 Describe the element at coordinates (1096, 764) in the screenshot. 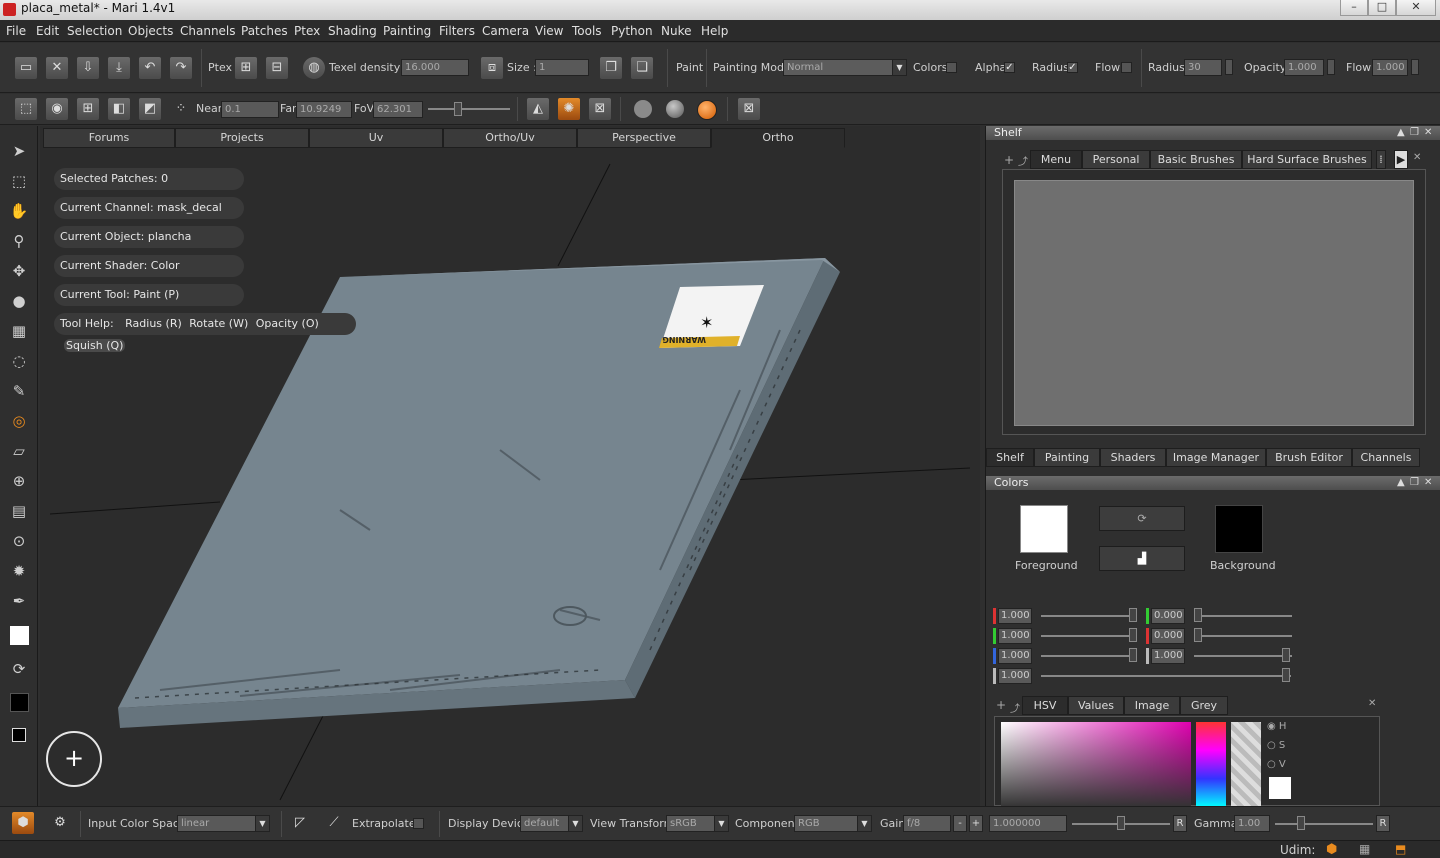

I see `saturation-value-field` at that location.